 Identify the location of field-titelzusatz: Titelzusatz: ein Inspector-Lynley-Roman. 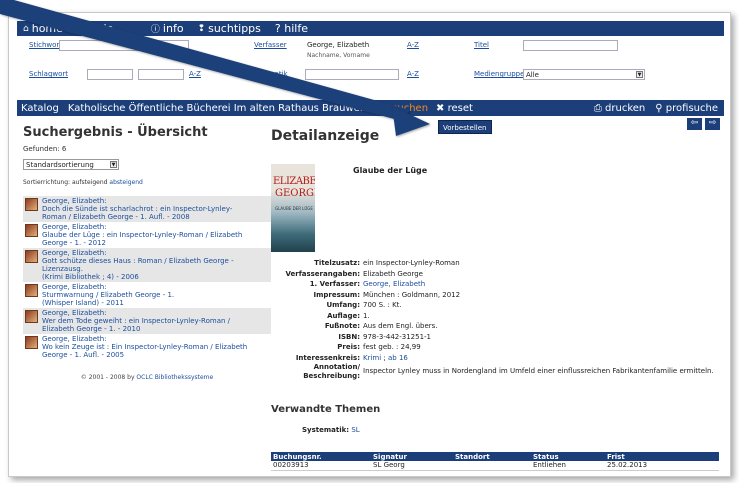
(387, 263).